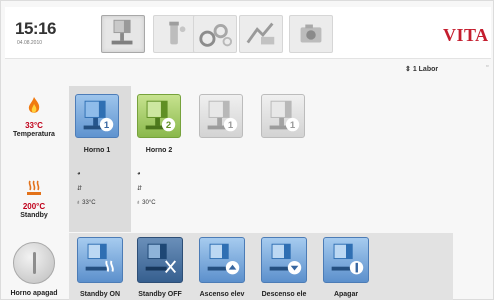 The width and height of the screenshot is (494, 300). What do you see at coordinates (177, 33) in the screenshot?
I see `material-tab-icon` at bounding box center [177, 33].